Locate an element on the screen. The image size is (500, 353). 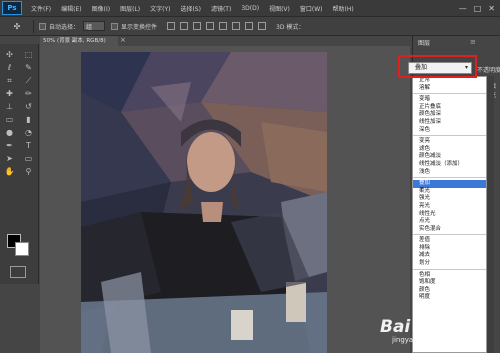
watermark-url: jingyan.baidu.com is located at coordinates (424, 340).